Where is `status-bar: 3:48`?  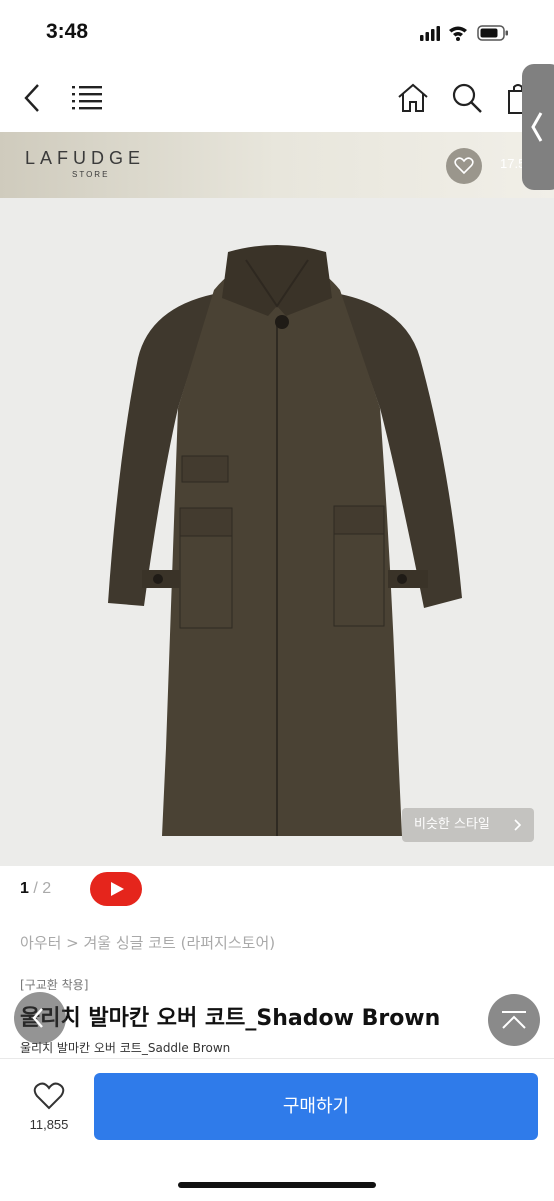
status-bar: 3:48 is located at coordinates (277, 32).